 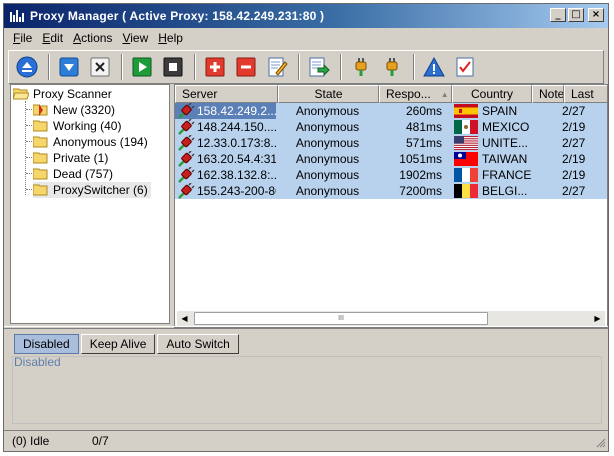 What do you see at coordinates (21, 94) in the screenshot?
I see `folder-open-icon` at bounding box center [21, 94].